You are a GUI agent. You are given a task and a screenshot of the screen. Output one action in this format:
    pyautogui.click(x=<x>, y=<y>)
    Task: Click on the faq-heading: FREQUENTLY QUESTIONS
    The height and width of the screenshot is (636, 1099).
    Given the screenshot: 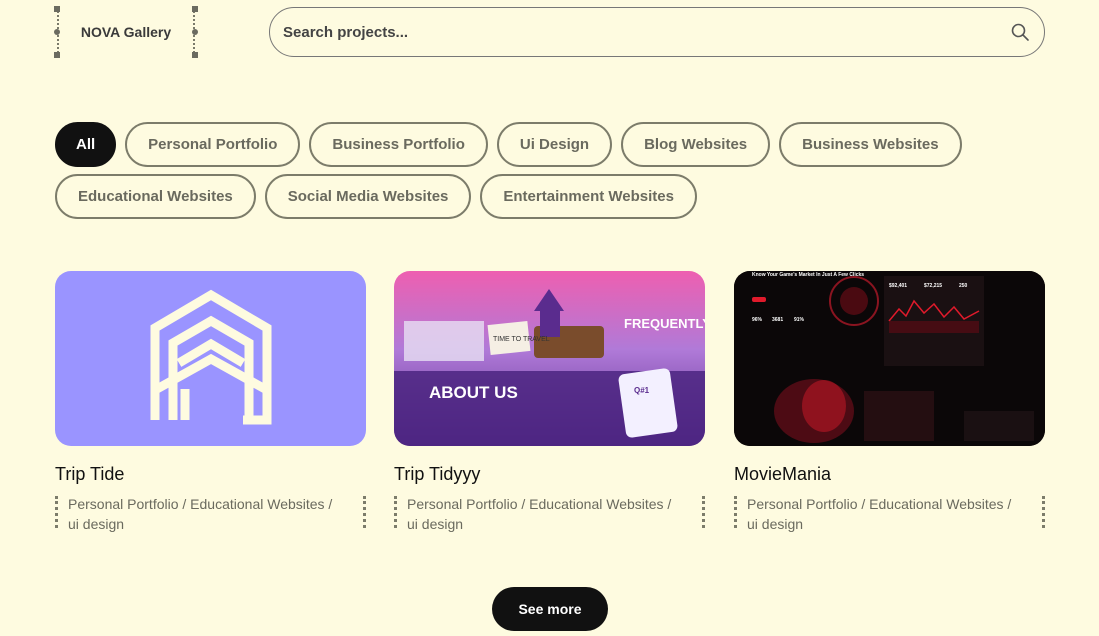 What is the action you would take?
    pyautogui.click(x=664, y=323)
    